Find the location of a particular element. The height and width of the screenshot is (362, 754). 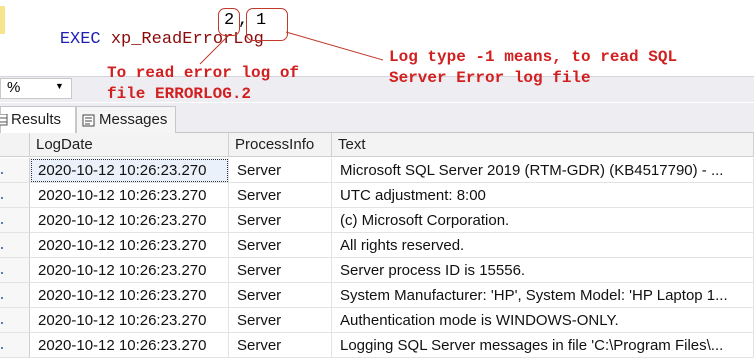

arrow-arg1-line is located at coordinates (214, 49).